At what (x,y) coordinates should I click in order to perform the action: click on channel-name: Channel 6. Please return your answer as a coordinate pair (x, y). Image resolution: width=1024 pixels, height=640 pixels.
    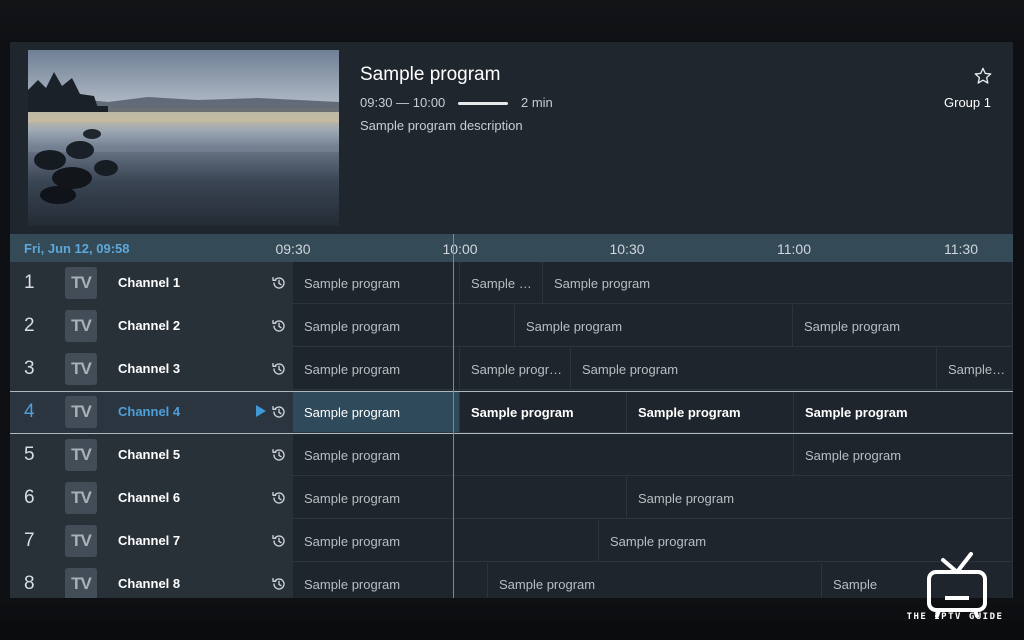
    Looking at the image, I should click on (149, 497).